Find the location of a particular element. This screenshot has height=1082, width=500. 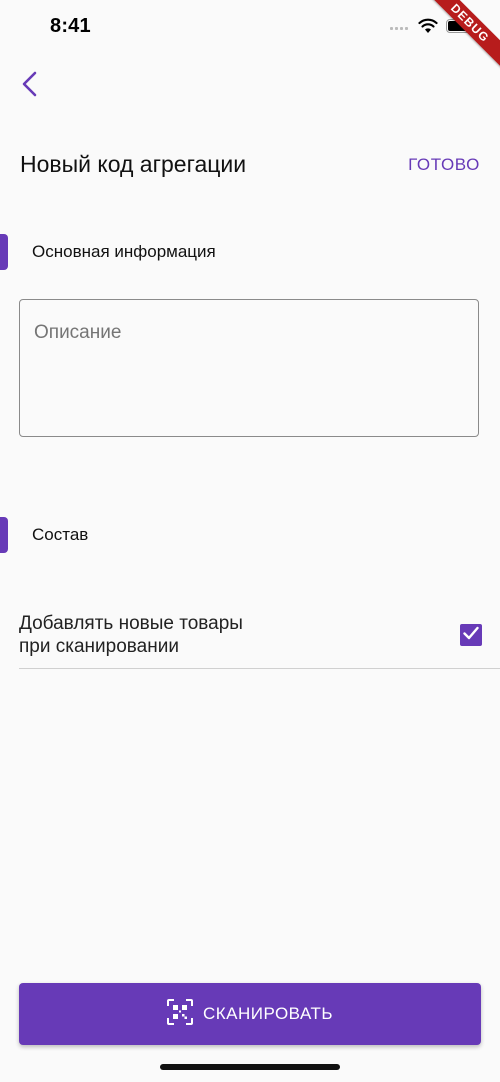

add-new-items-checkbox is located at coordinates (471, 635).